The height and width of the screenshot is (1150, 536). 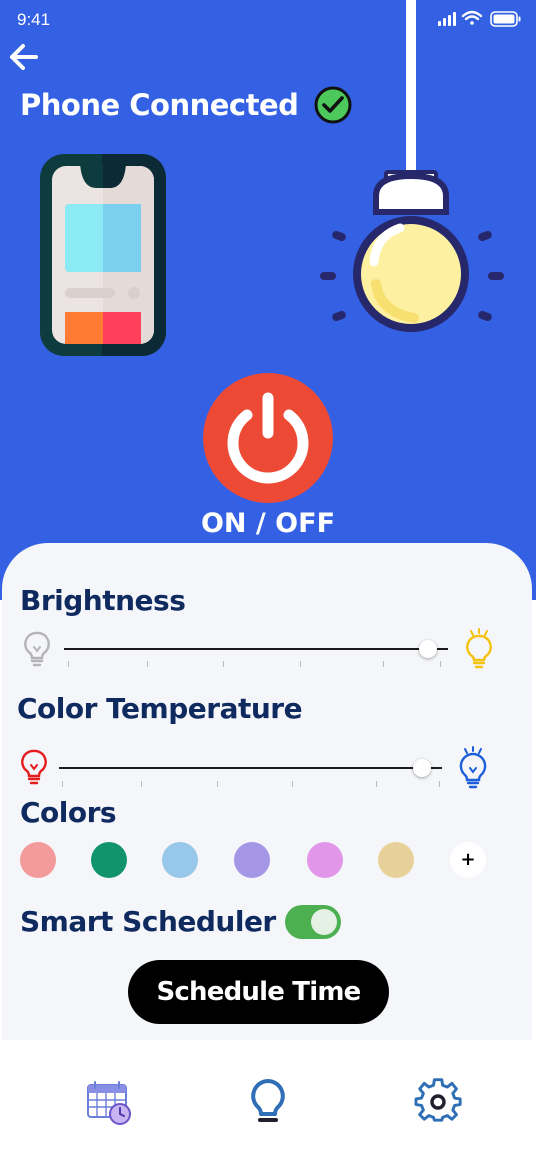 I want to click on color-temperature-label: Color Temperature, so click(x=160, y=708).